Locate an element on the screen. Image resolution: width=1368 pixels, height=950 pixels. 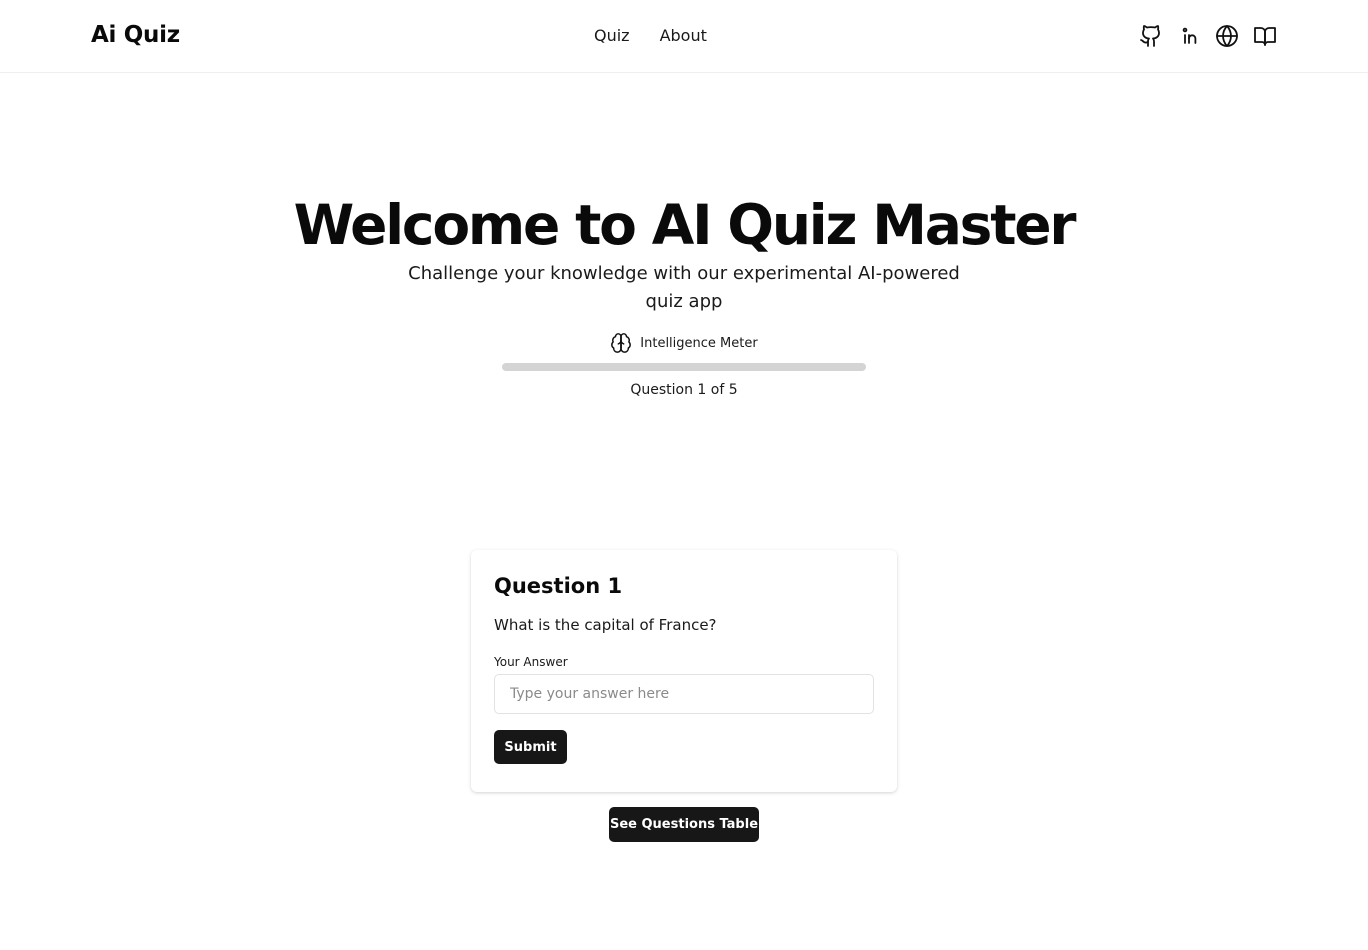
question-counter: Question 1 of 5 is located at coordinates (684, 390).